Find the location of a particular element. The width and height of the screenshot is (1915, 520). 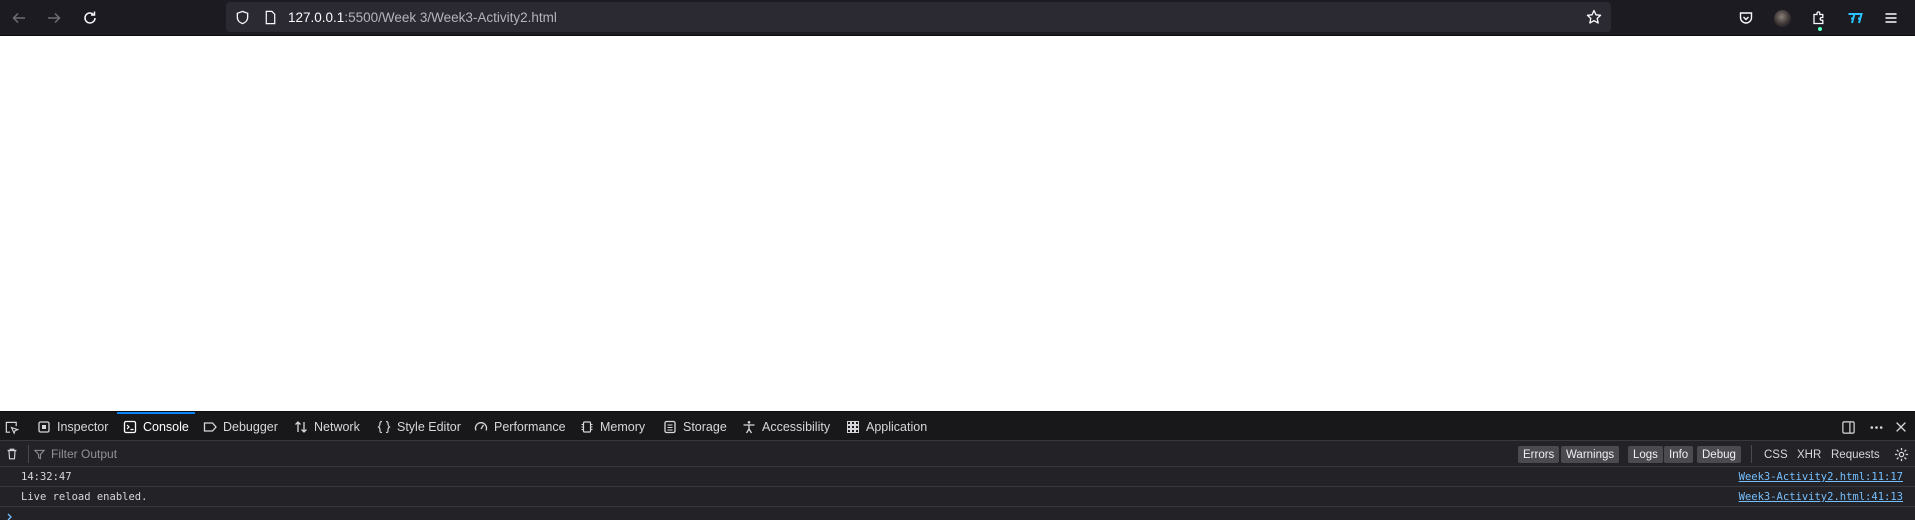

tab-label: Performance is located at coordinates (530, 426).